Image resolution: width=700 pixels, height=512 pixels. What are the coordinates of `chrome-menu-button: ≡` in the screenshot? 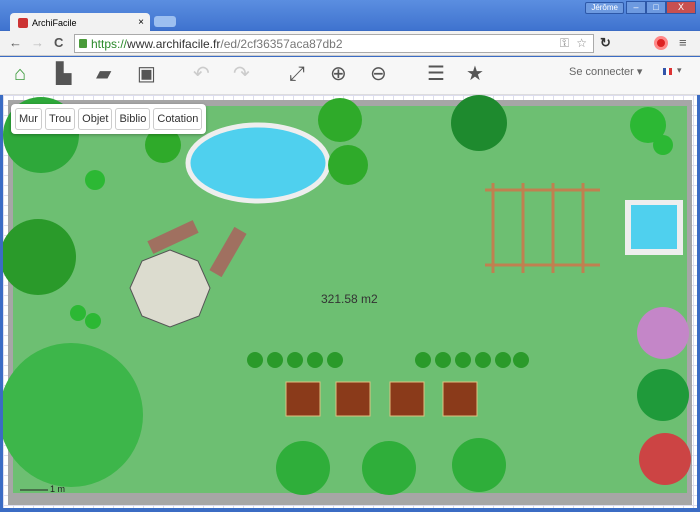 It's located at (683, 42).